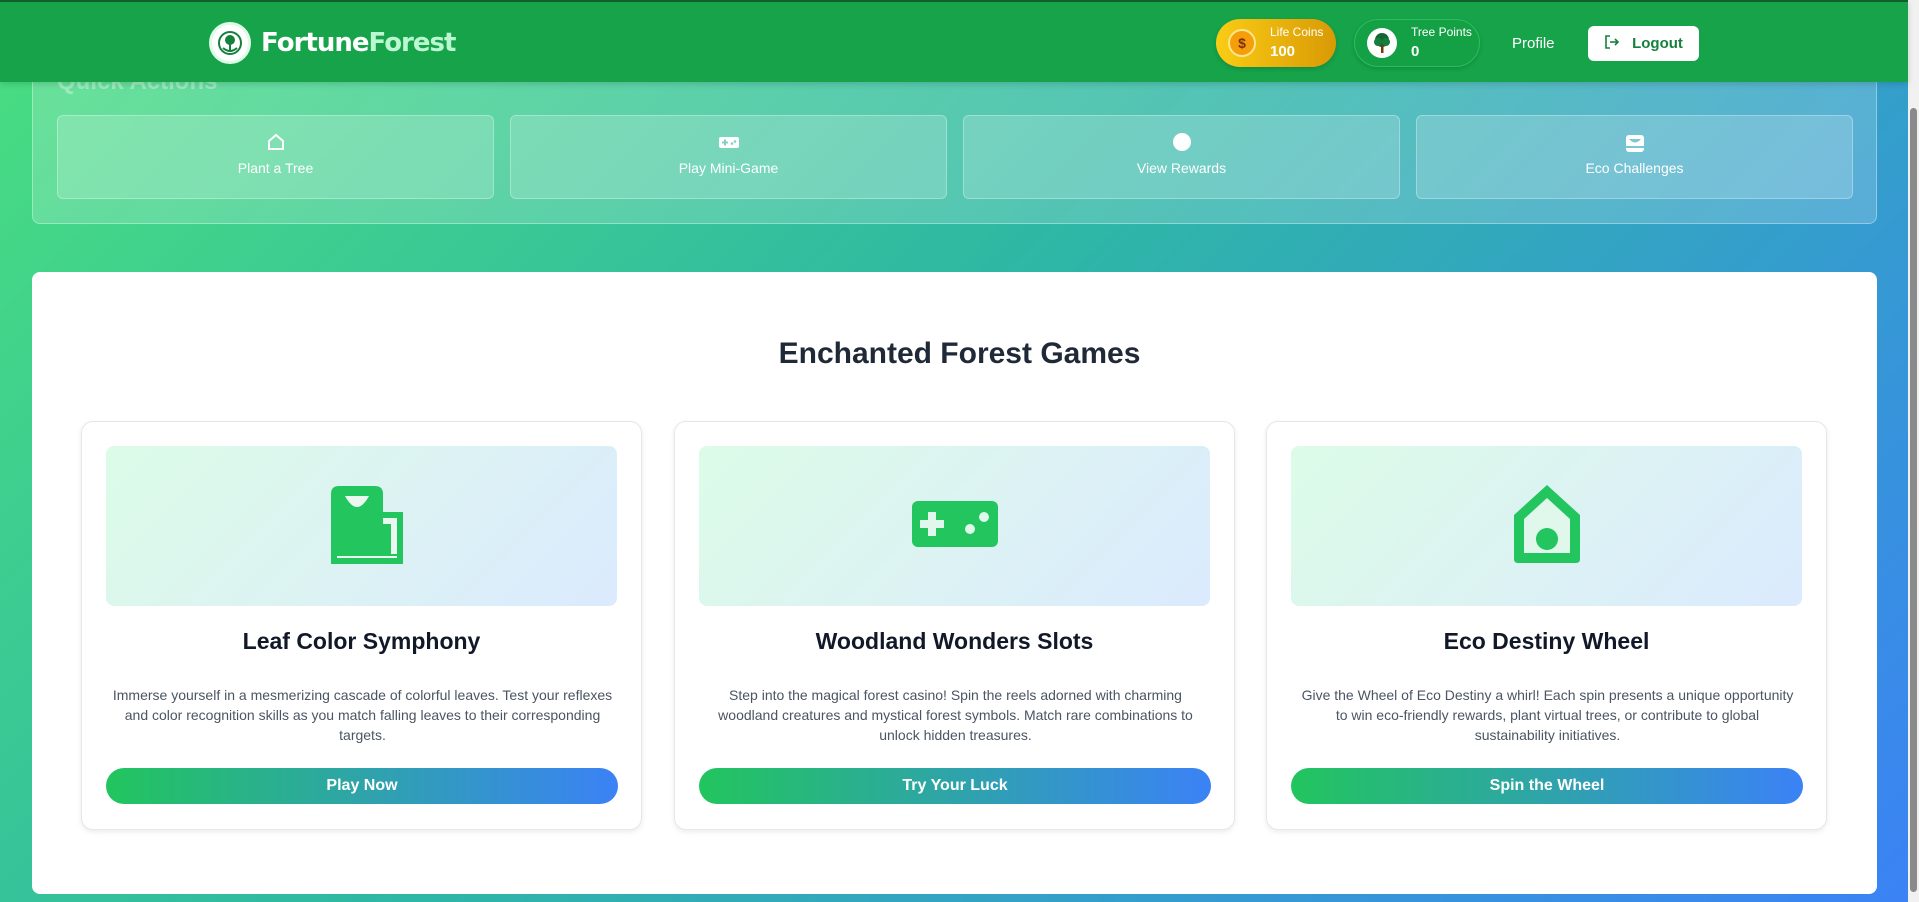 Image resolution: width=1919 pixels, height=902 pixels. Describe the element at coordinates (954, 641) in the screenshot. I see `game-title: Woodland Wonders Slots` at that location.